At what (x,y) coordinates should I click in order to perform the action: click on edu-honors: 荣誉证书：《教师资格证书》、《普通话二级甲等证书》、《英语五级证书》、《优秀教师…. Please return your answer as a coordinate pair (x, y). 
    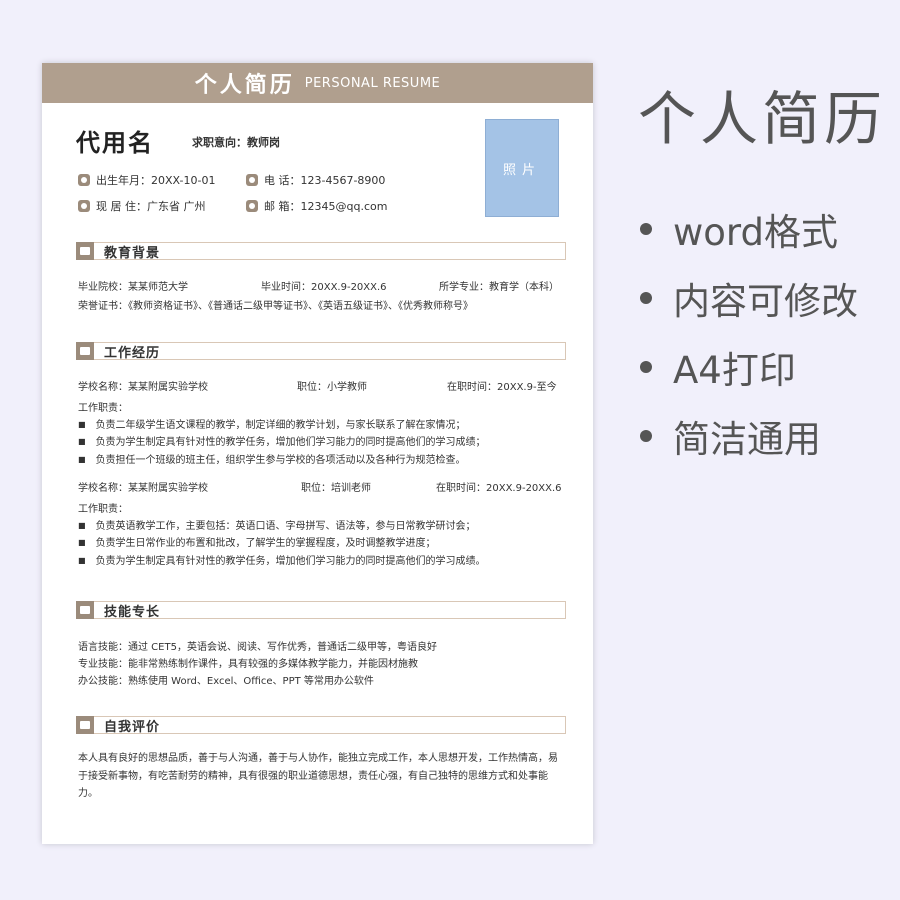
    Looking at the image, I should click on (275, 306).